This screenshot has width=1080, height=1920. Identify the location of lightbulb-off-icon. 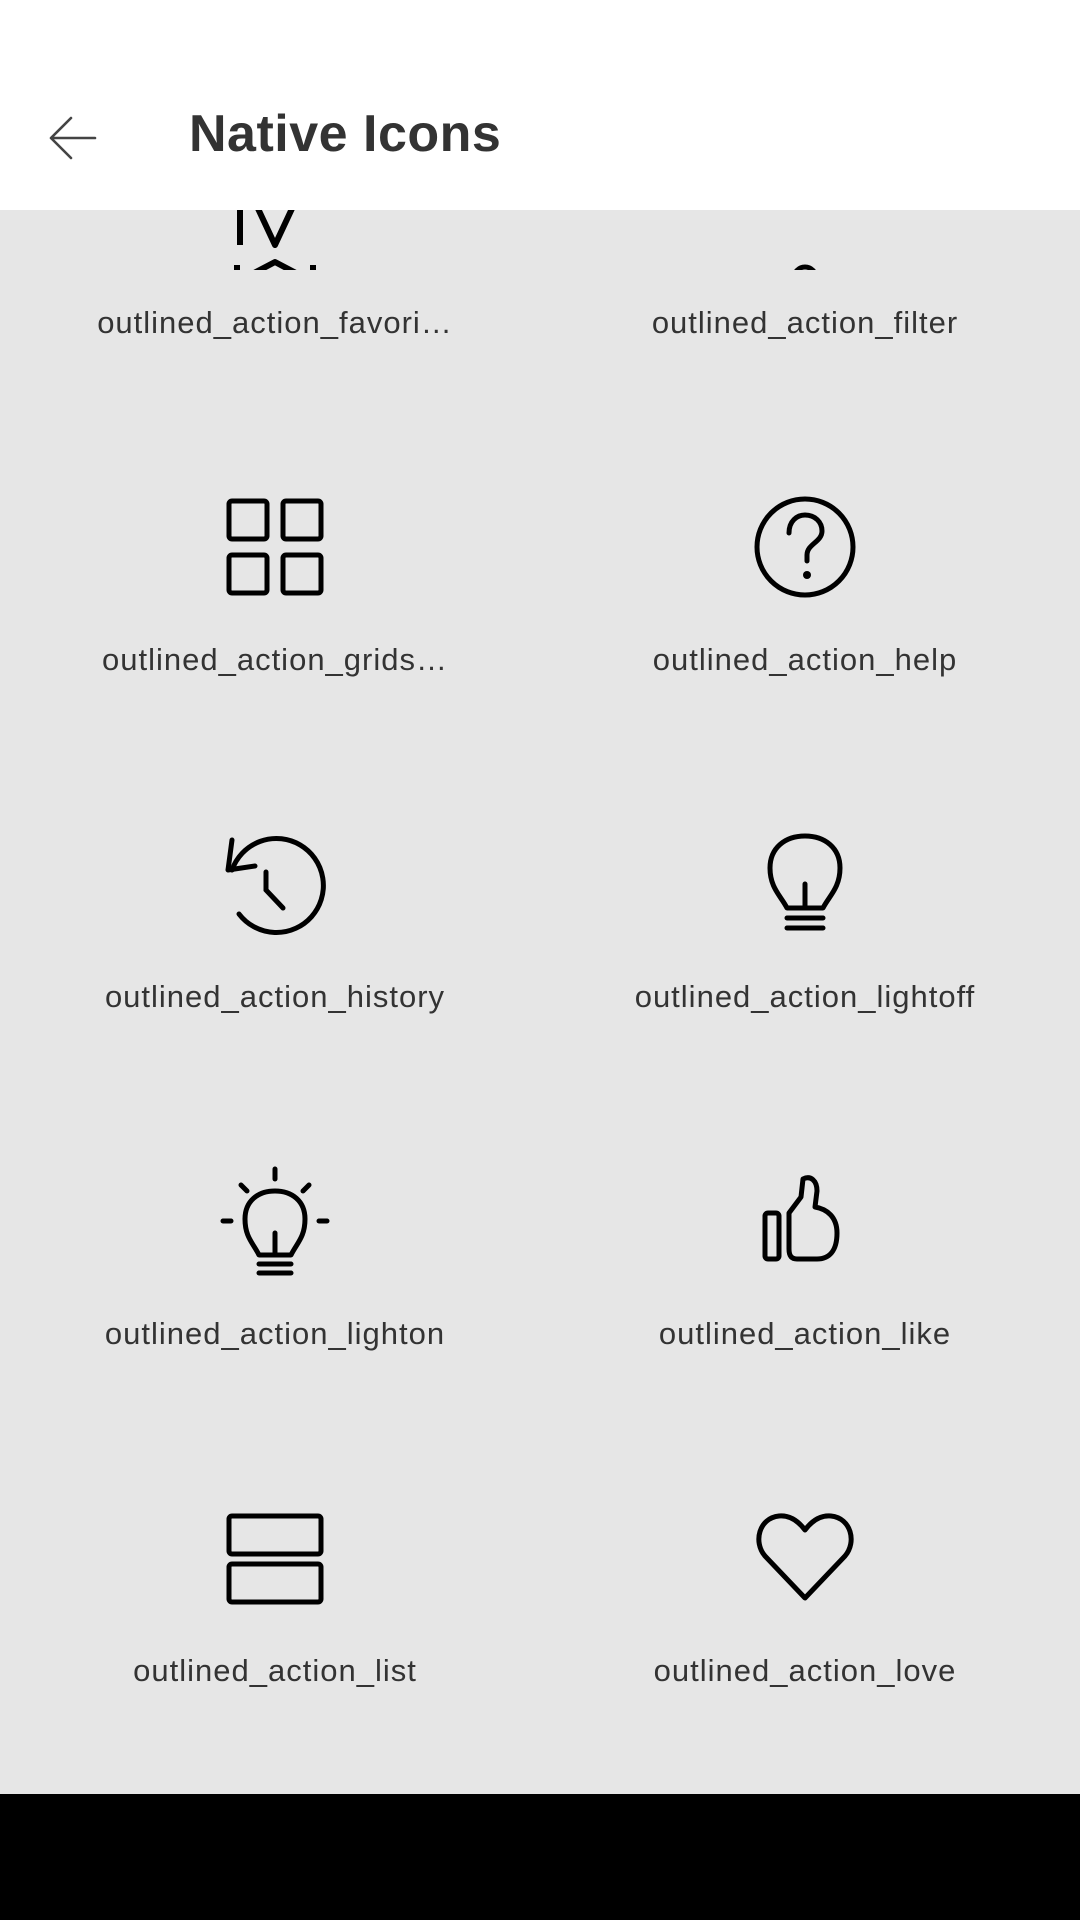
(805, 882).